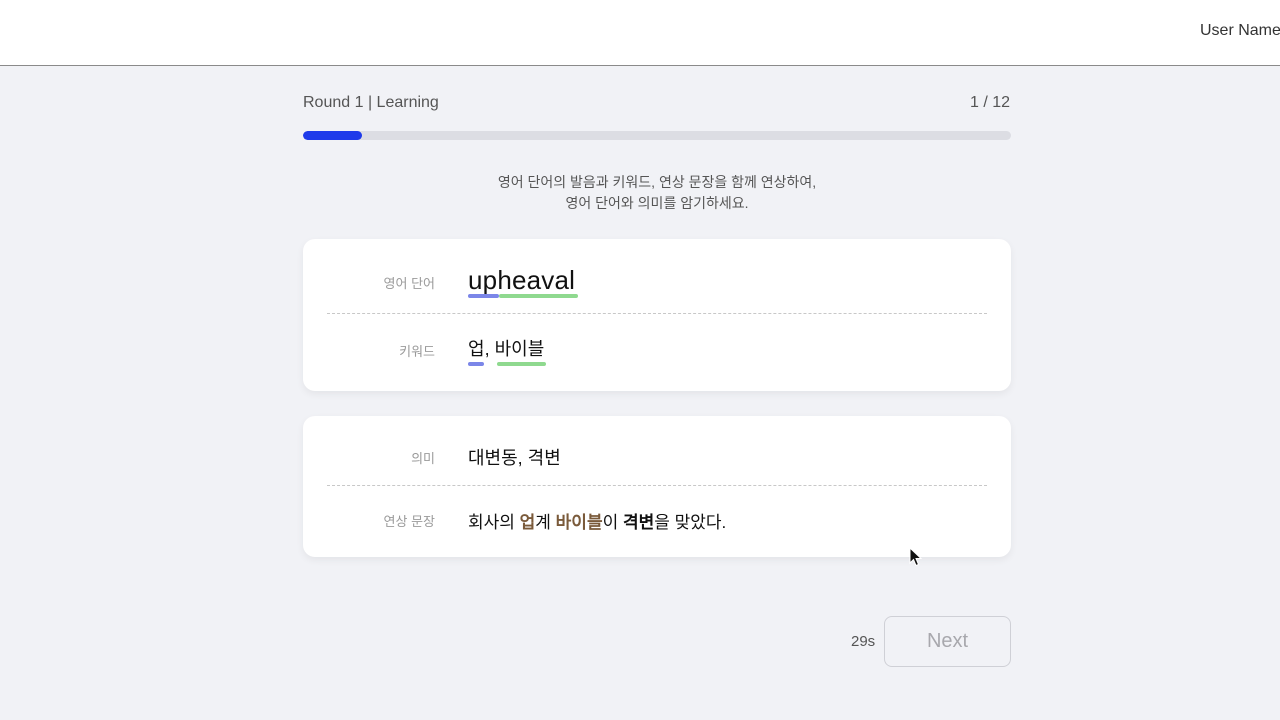 Image resolution: width=1280 pixels, height=720 pixels. I want to click on sentence-highlight-keyword-2: 바이블, so click(579, 522).